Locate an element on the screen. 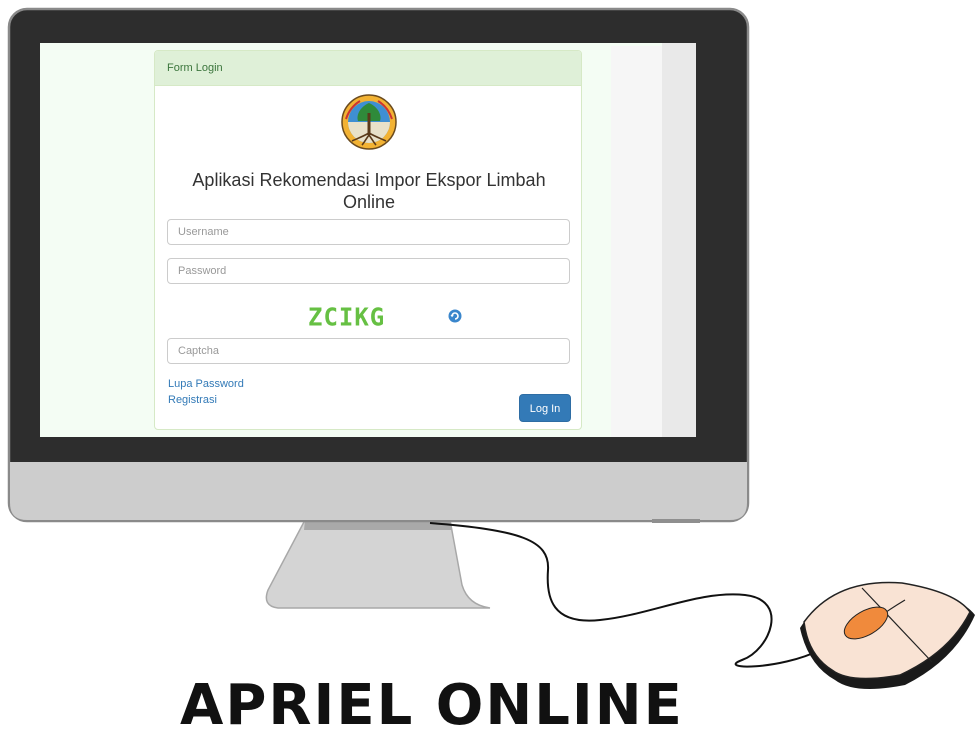  captcha-image: ZCIKG is located at coordinates (347, 317).